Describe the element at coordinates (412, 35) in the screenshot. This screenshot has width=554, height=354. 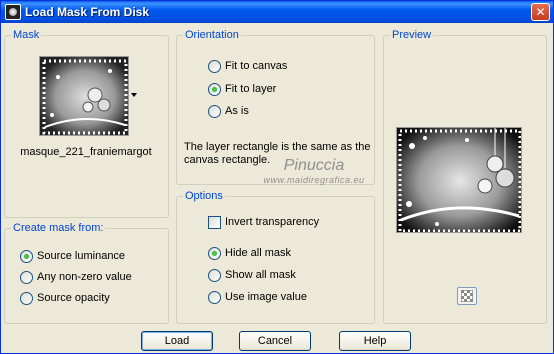
I see `preview-title: Preview` at that location.